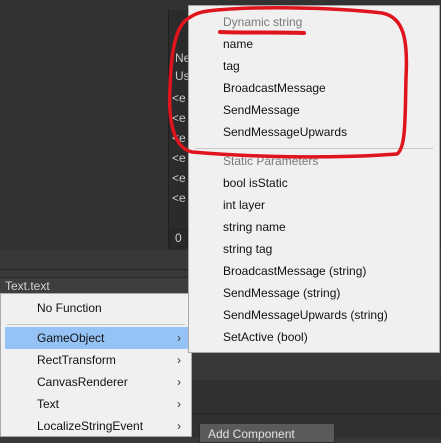  Describe the element at coordinates (254, 227) in the screenshot. I see `submenu-item-string-name: string name` at that location.